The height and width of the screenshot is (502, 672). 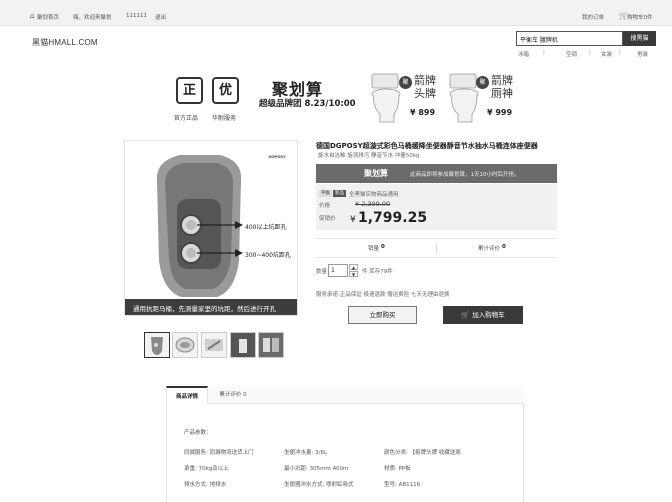 I want to click on product-title: 德国DGPOSY超漩式彩色马桶缓降坐便器静音节水抽水马桶连体座便器, so click(x=427, y=146).